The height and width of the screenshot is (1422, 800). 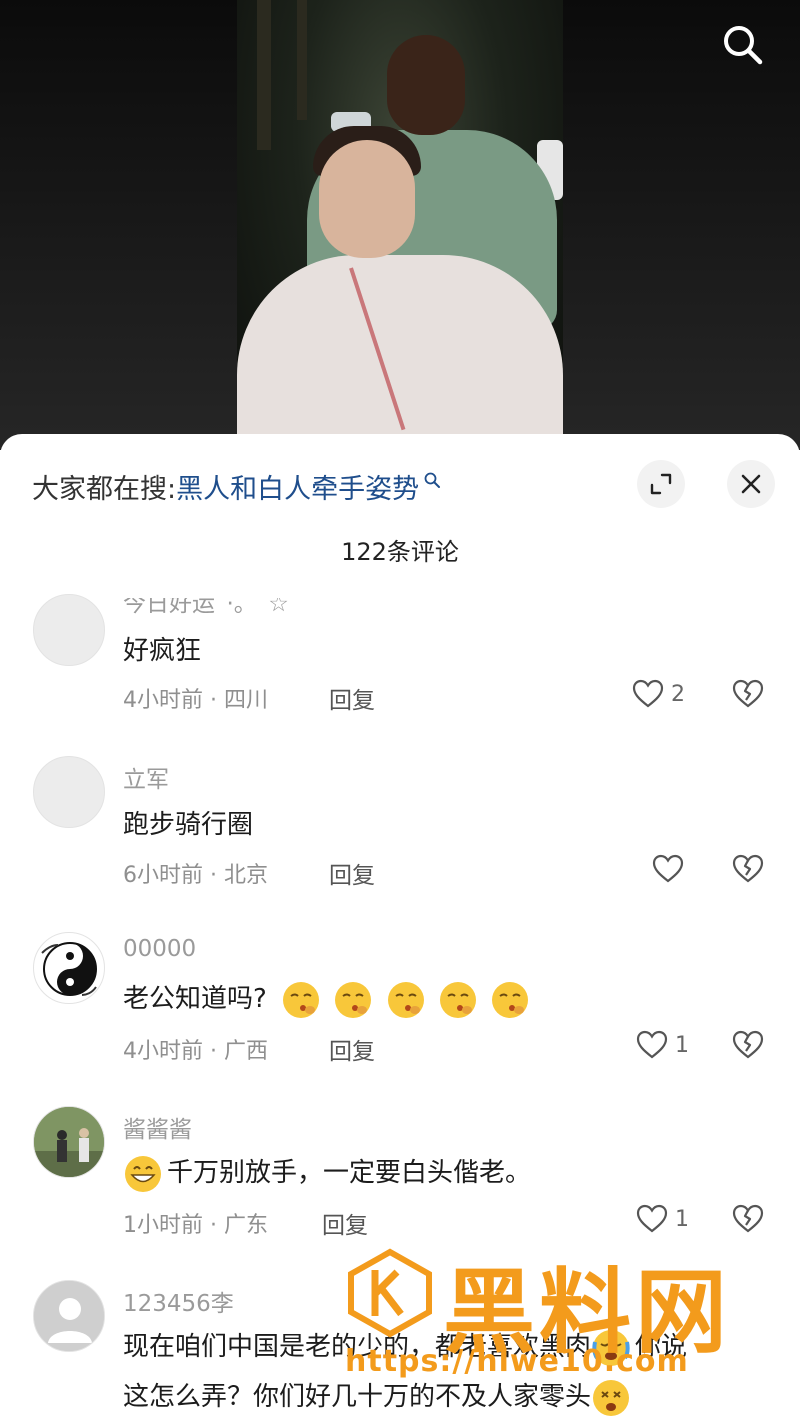 I want to click on comment-text: 好疯狂, so click(x=162, y=651).